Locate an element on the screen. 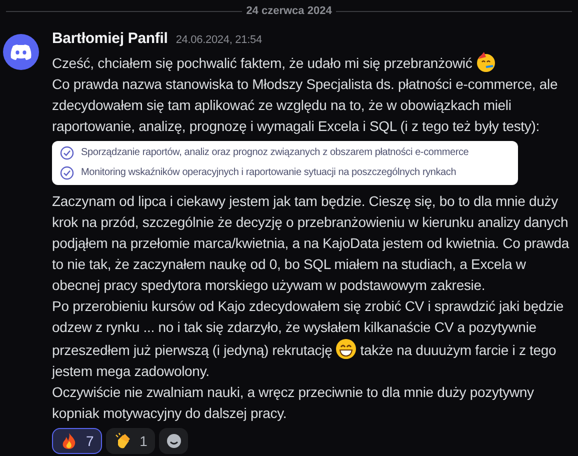  grinning-face-icon is located at coordinates (346, 349).